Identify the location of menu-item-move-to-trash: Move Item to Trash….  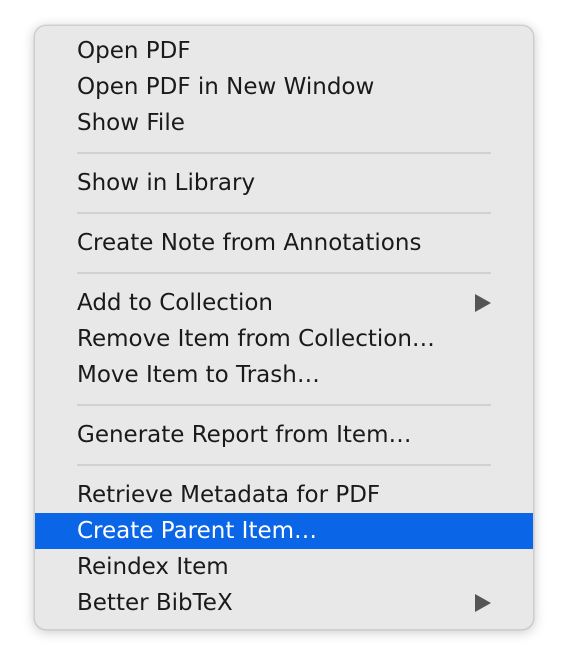
(284, 375).